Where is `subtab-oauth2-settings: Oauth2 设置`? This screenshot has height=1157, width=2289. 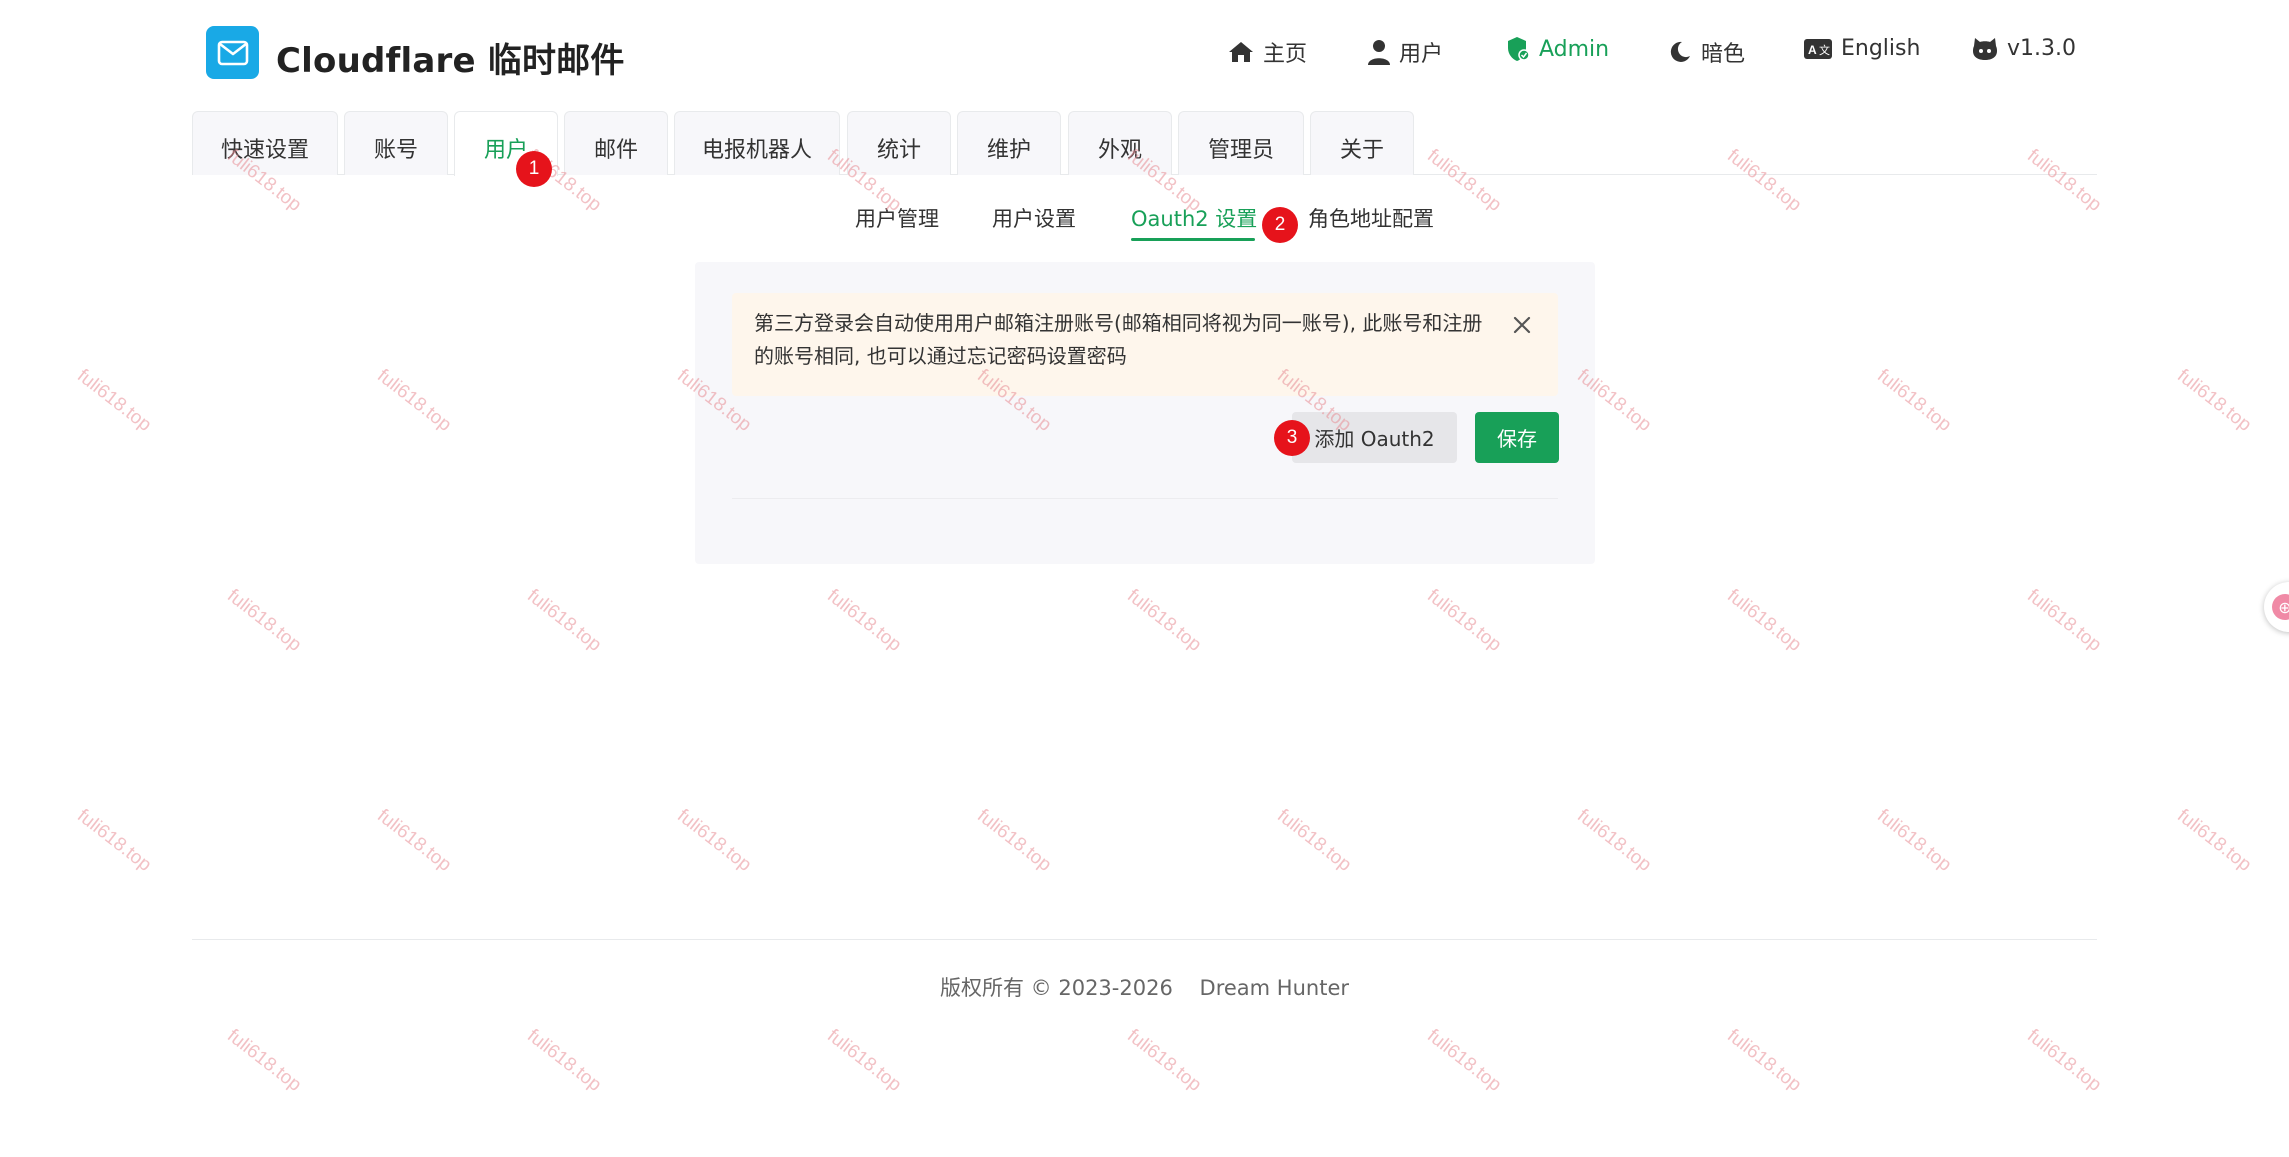 subtab-oauth2-settings: Oauth2 设置 is located at coordinates (1194, 218).